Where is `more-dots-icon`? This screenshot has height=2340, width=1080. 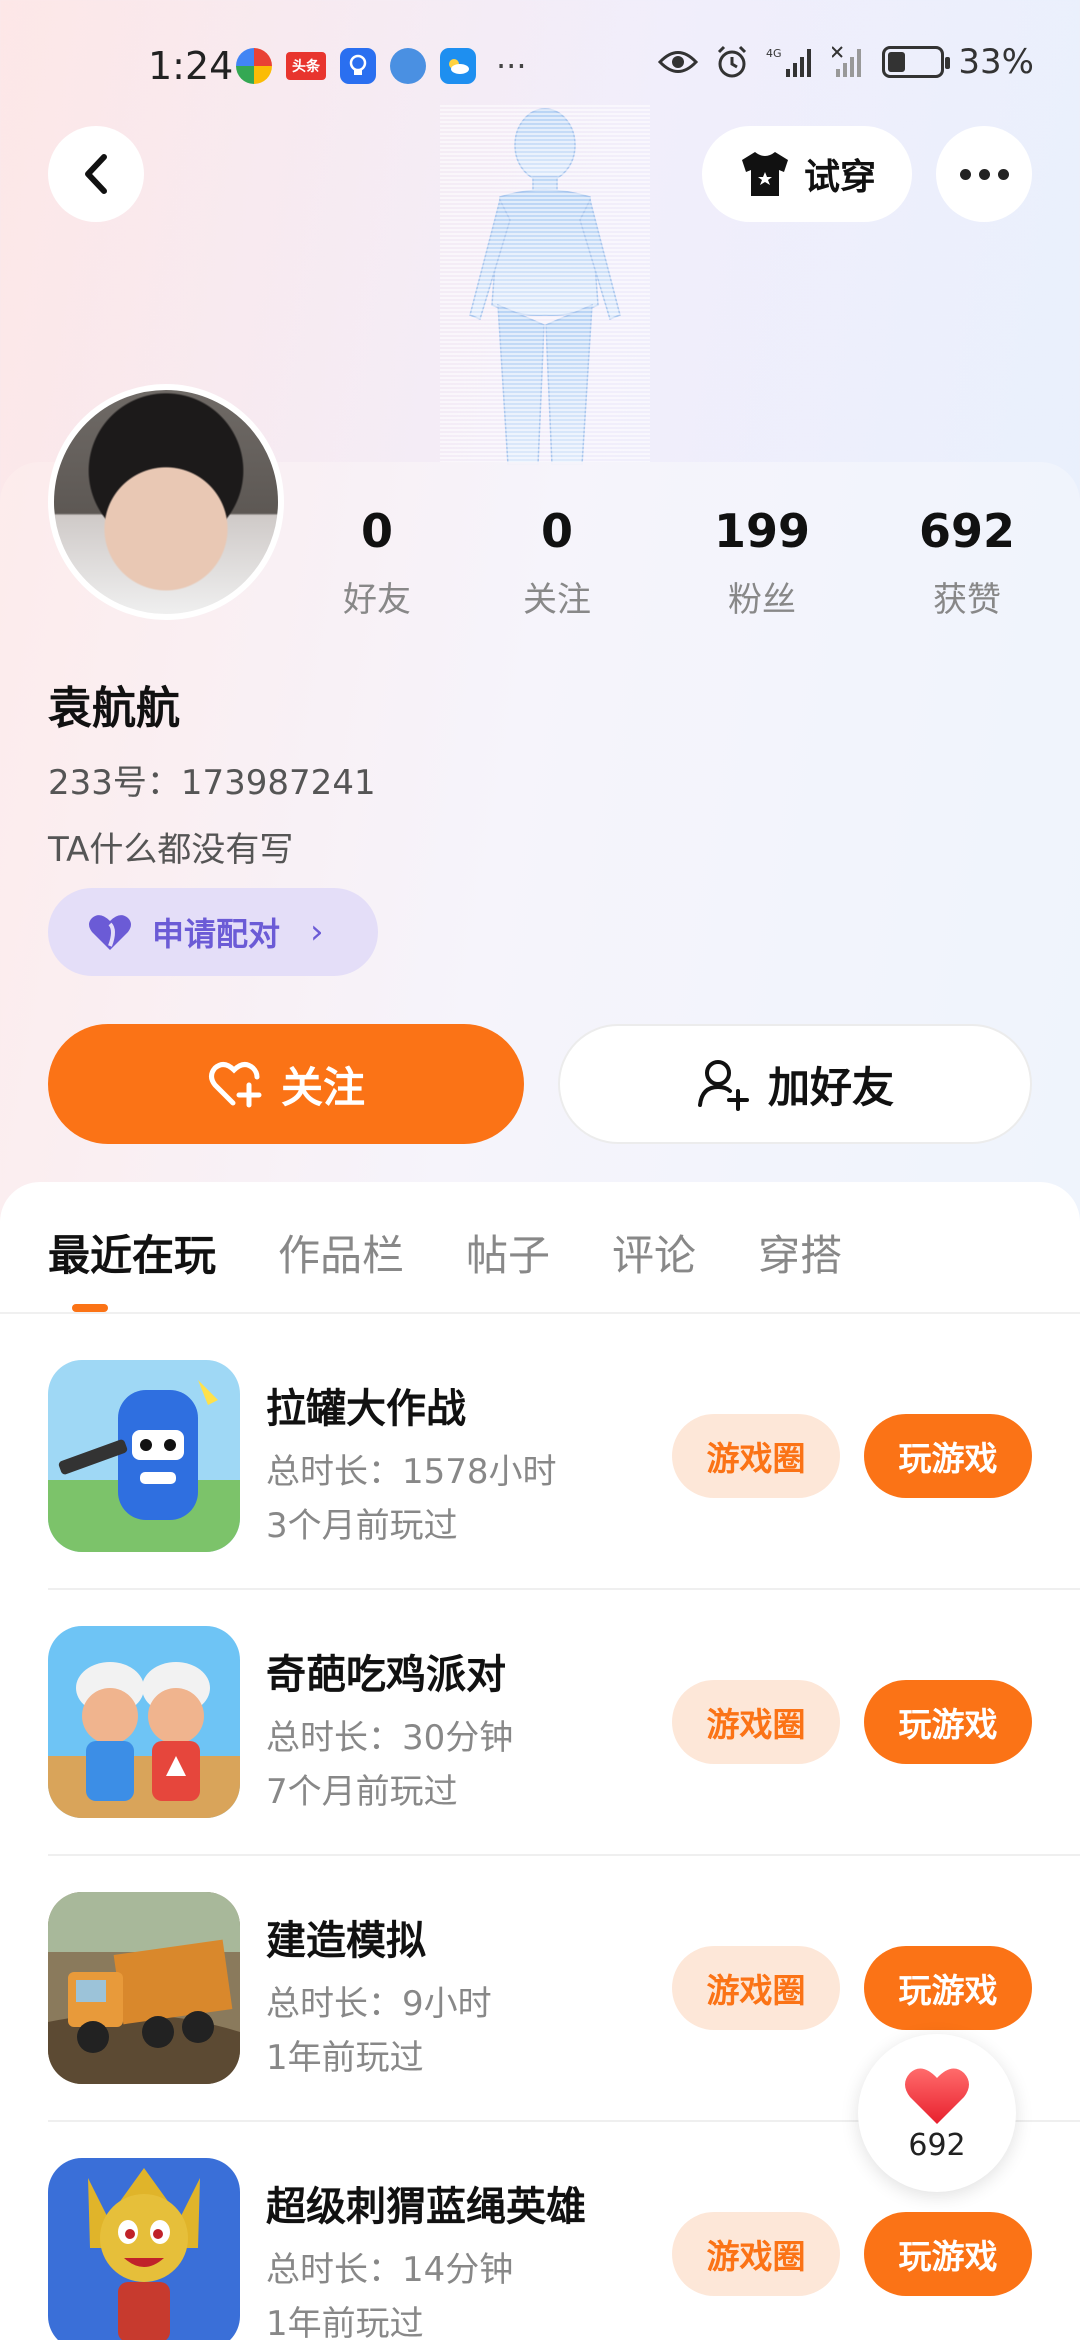 more-dots-icon is located at coordinates (965, 174).